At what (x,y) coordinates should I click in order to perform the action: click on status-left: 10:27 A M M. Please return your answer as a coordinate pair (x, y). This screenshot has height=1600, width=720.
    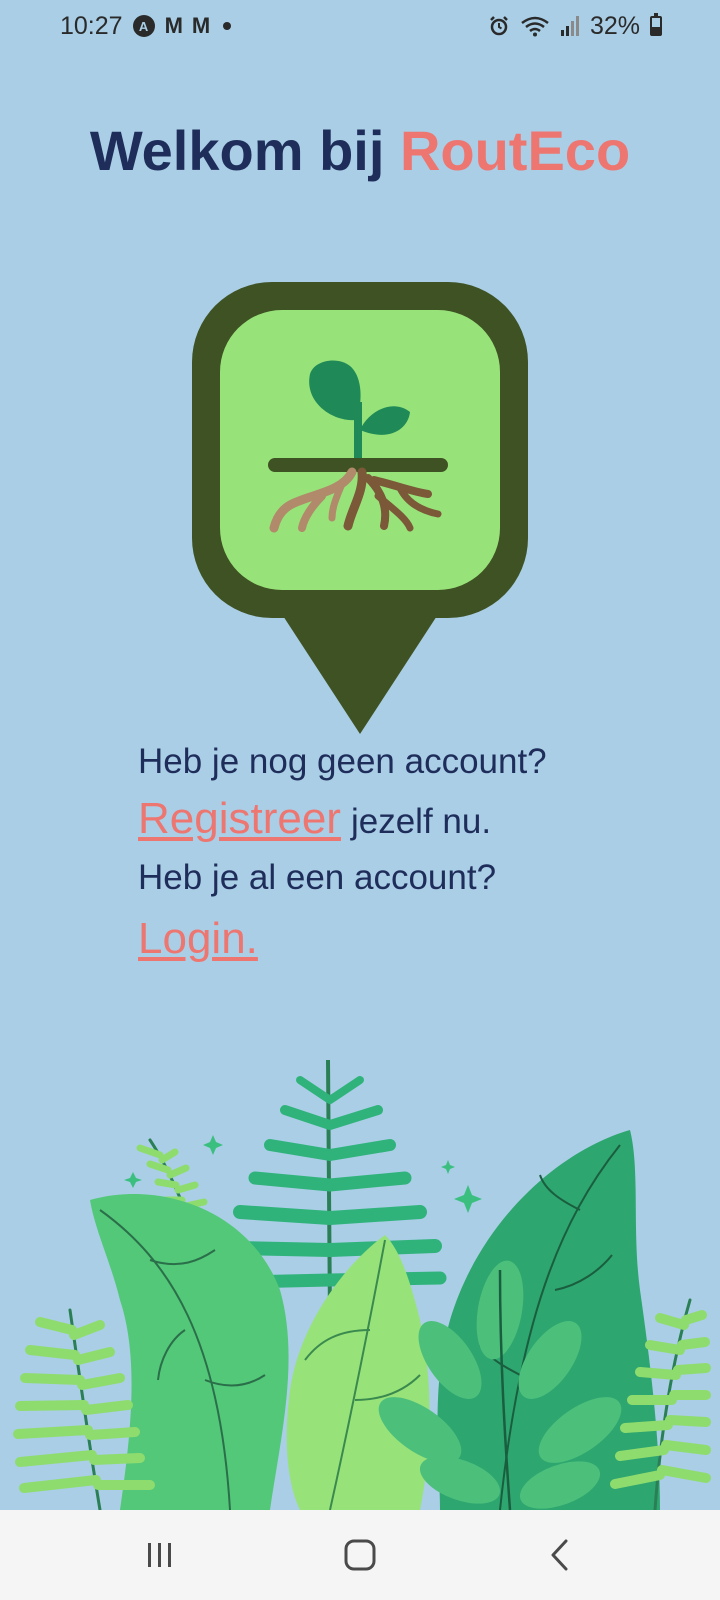
    Looking at the image, I should click on (146, 26).